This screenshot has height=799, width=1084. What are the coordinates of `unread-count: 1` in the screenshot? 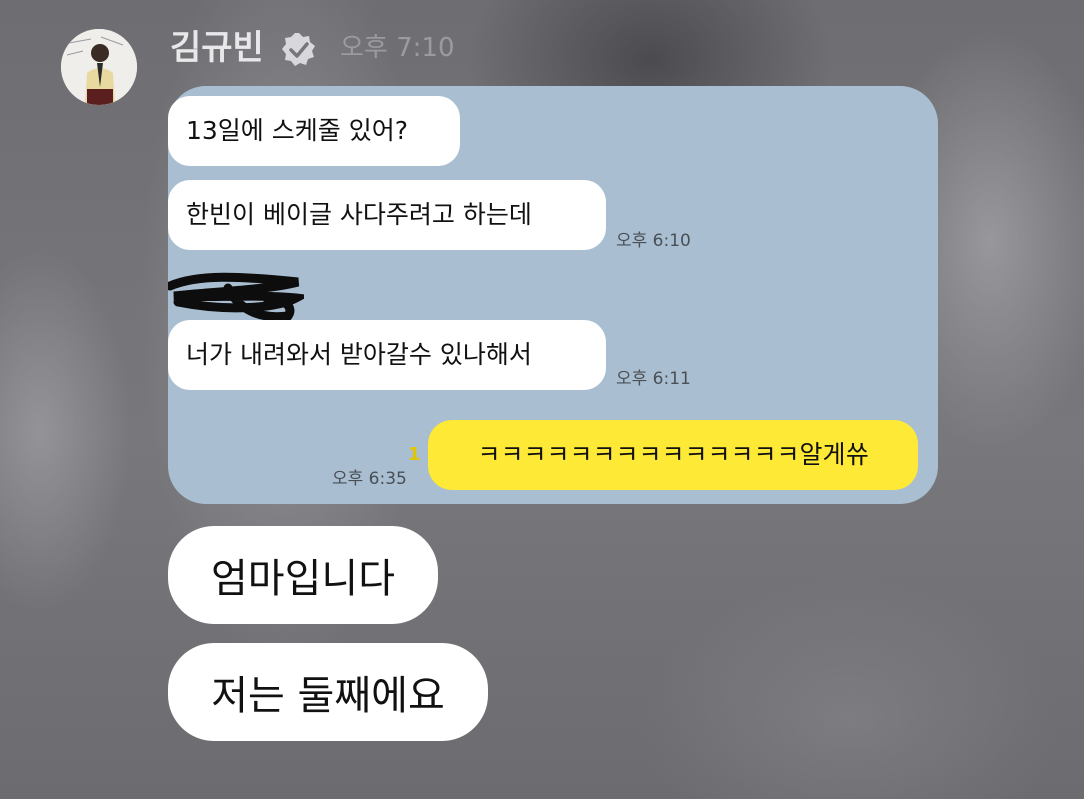 It's located at (414, 454).